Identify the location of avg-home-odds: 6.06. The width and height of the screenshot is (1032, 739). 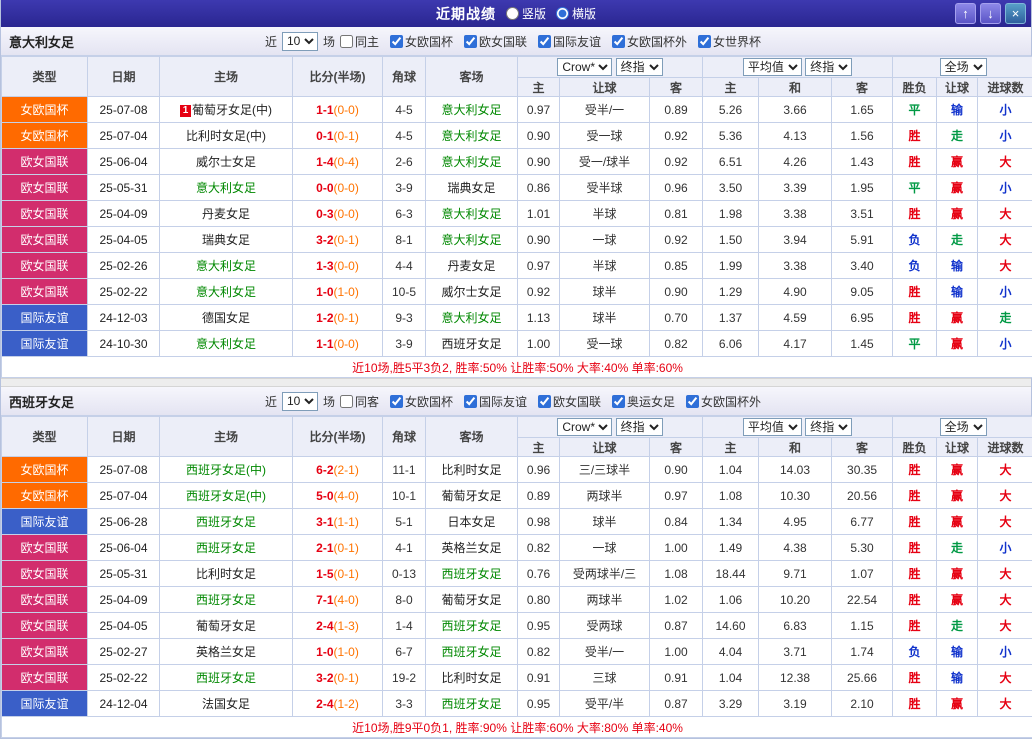
(731, 344).